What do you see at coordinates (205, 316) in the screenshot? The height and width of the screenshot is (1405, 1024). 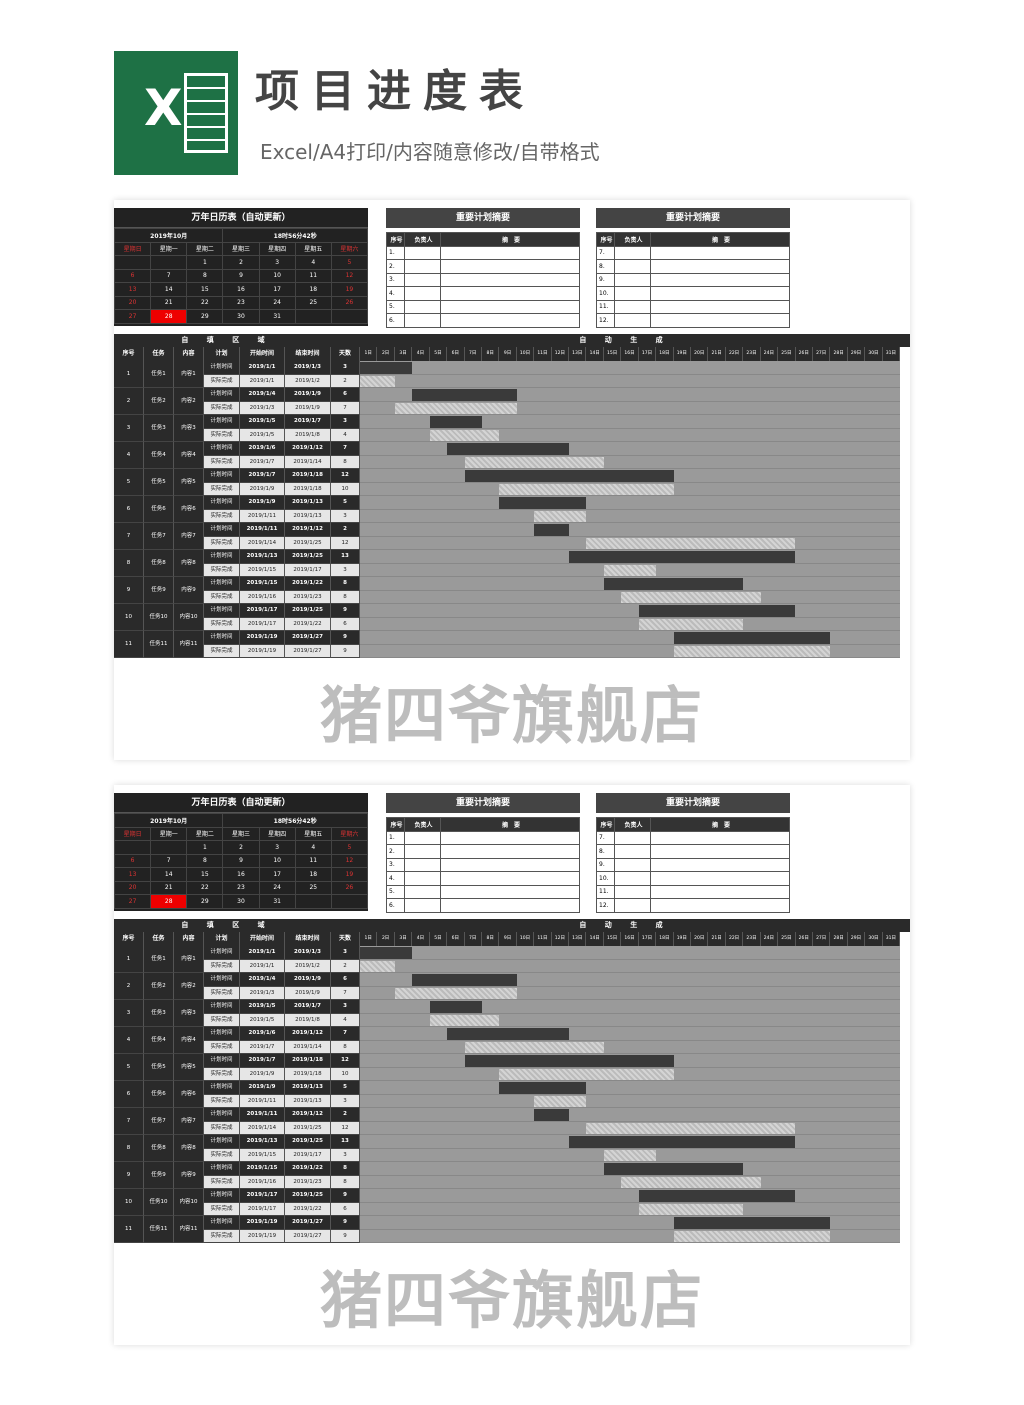 I see `calendar-day: 29` at bounding box center [205, 316].